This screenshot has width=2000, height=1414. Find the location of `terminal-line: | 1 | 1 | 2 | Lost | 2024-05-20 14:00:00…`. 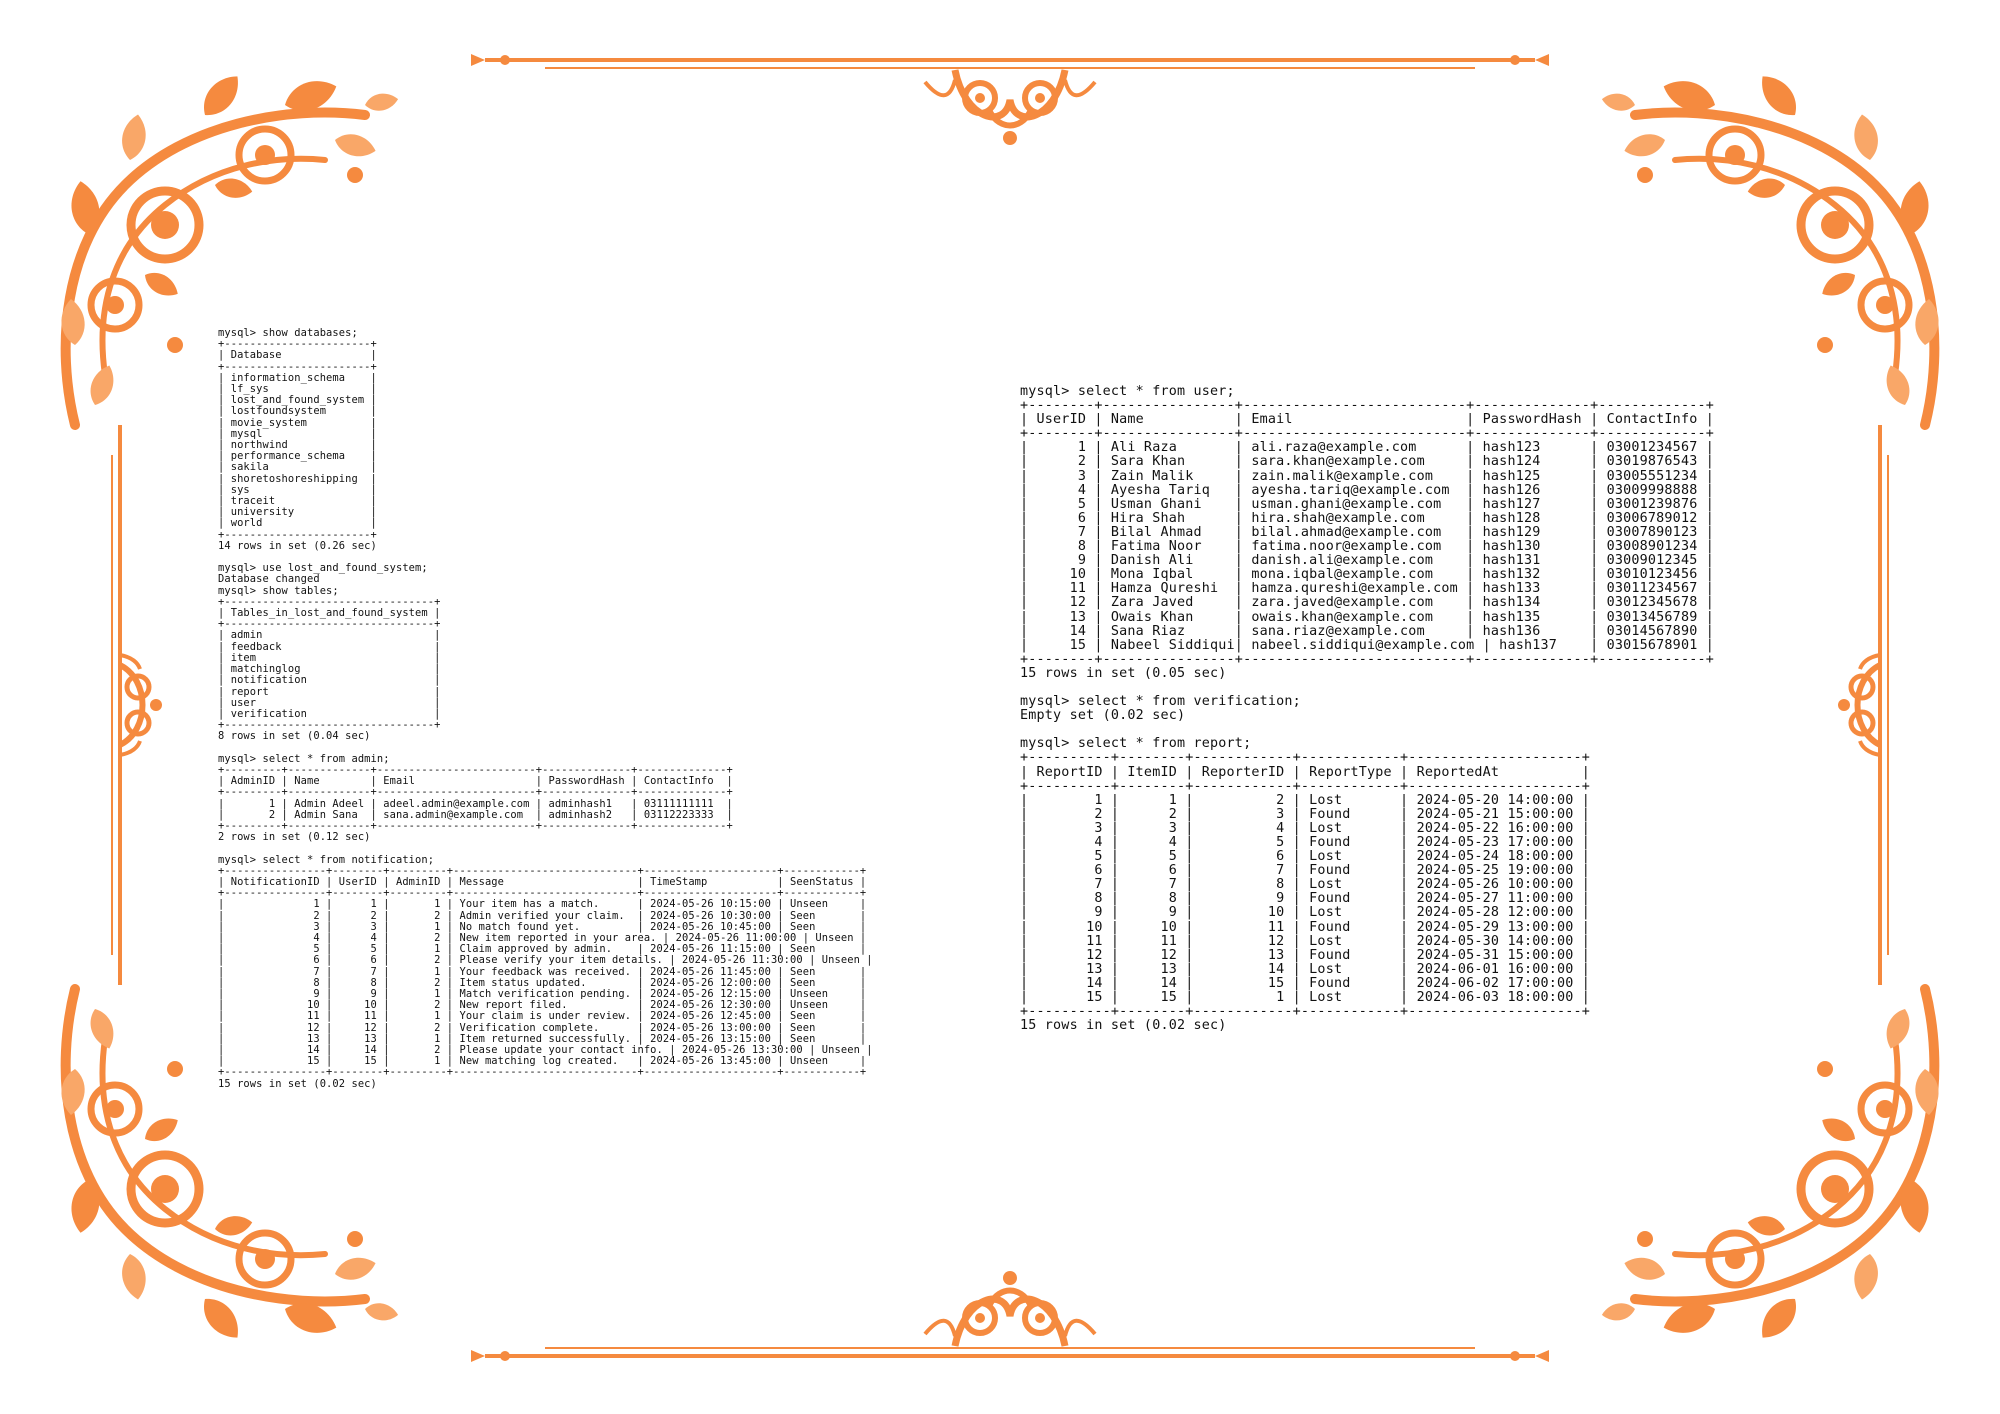

terminal-line: | 1 | 1 | 2 | Lost | 2024-05-20 14:00:00… is located at coordinates (1305, 800).